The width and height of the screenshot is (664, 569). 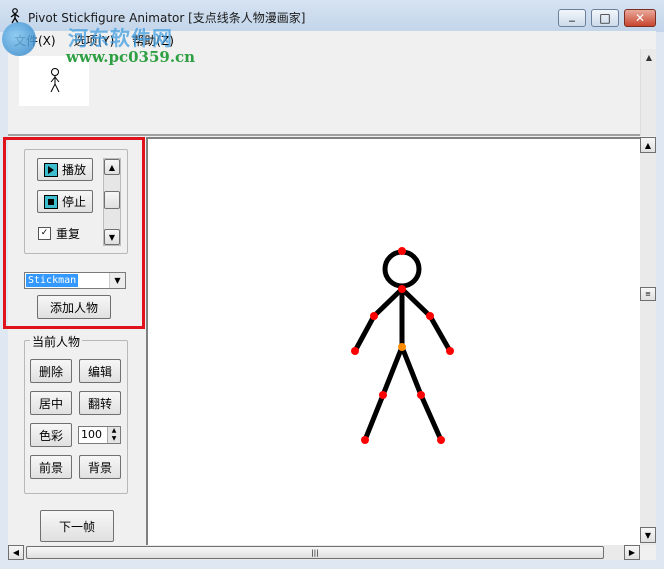 What do you see at coordinates (364, 333) in the screenshot?
I see `figure-left-forearm` at bounding box center [364, 333].